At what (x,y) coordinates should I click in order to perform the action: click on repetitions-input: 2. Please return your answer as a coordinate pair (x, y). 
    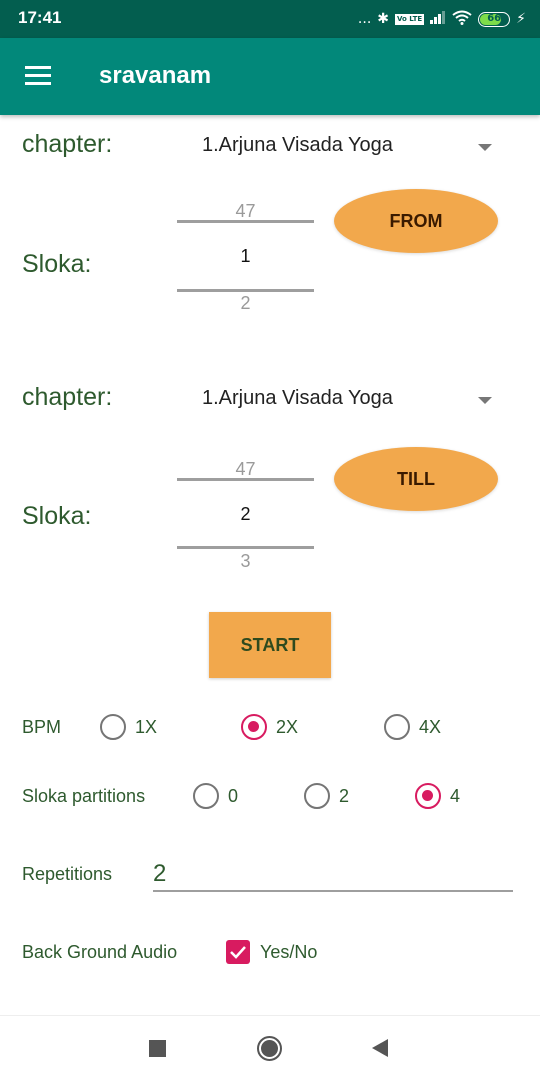
    Looking at the image, I should click on (333, 874).